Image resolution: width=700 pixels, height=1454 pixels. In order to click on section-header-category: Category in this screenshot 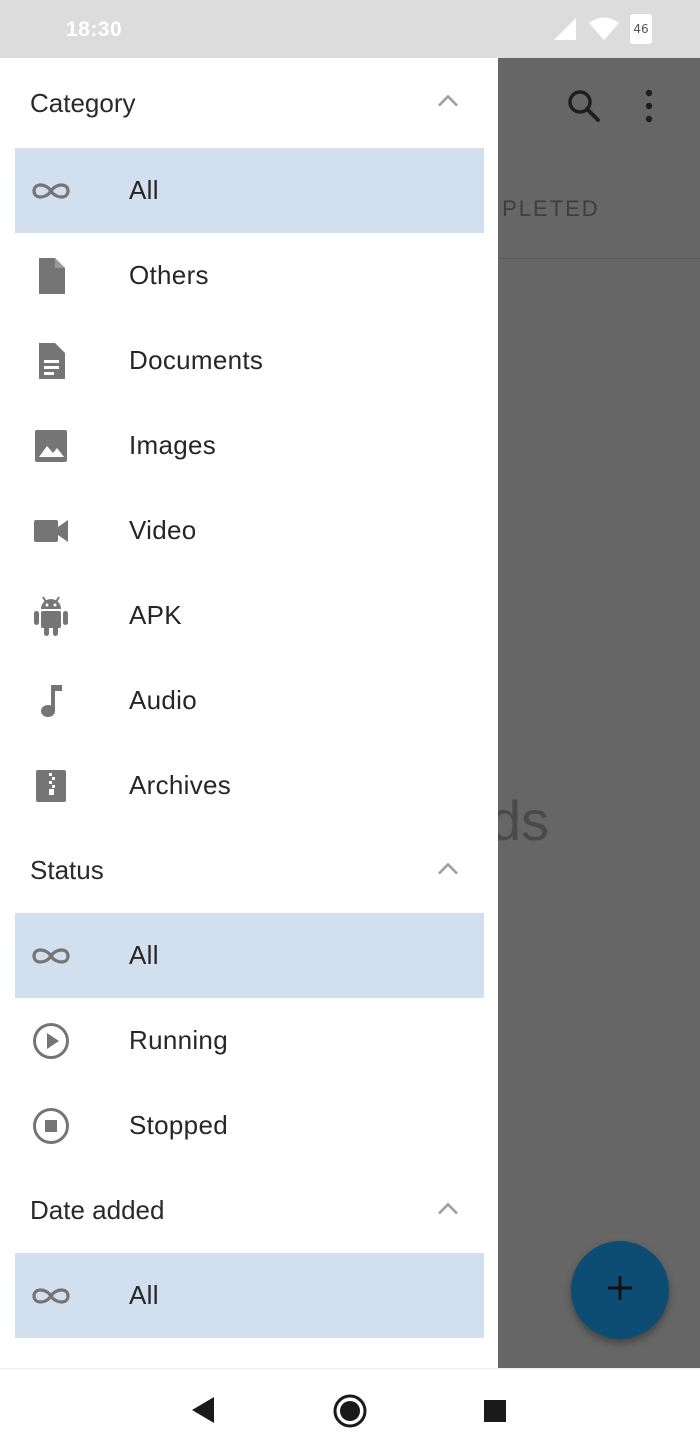, I will do `click(249, 103)`.